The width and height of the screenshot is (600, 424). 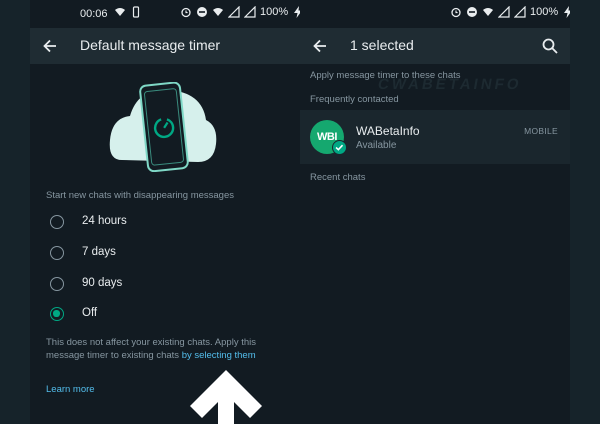 I want to click on page-title: Default message timer, so click(x=150, y=45).